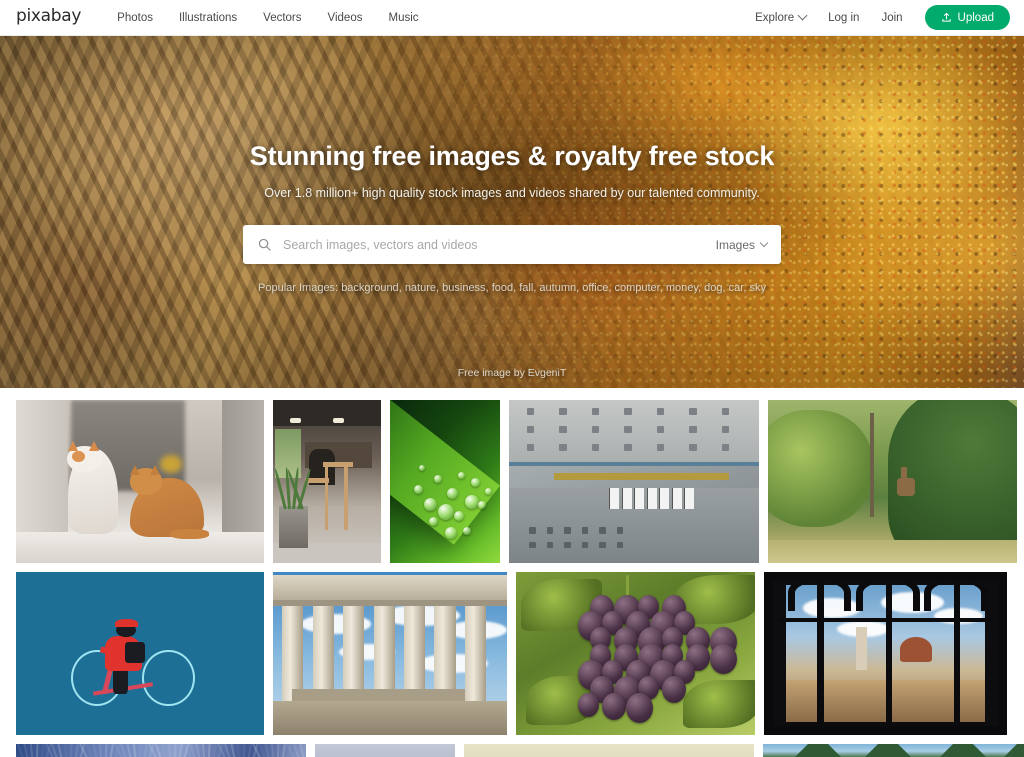 The height and width of the screenshot is (757, 1024). What do you see at coordinates (893, 750) in the screenshot?
I see `gallery-tile-green-fjord-landscape` at bounding box center [893, 750].